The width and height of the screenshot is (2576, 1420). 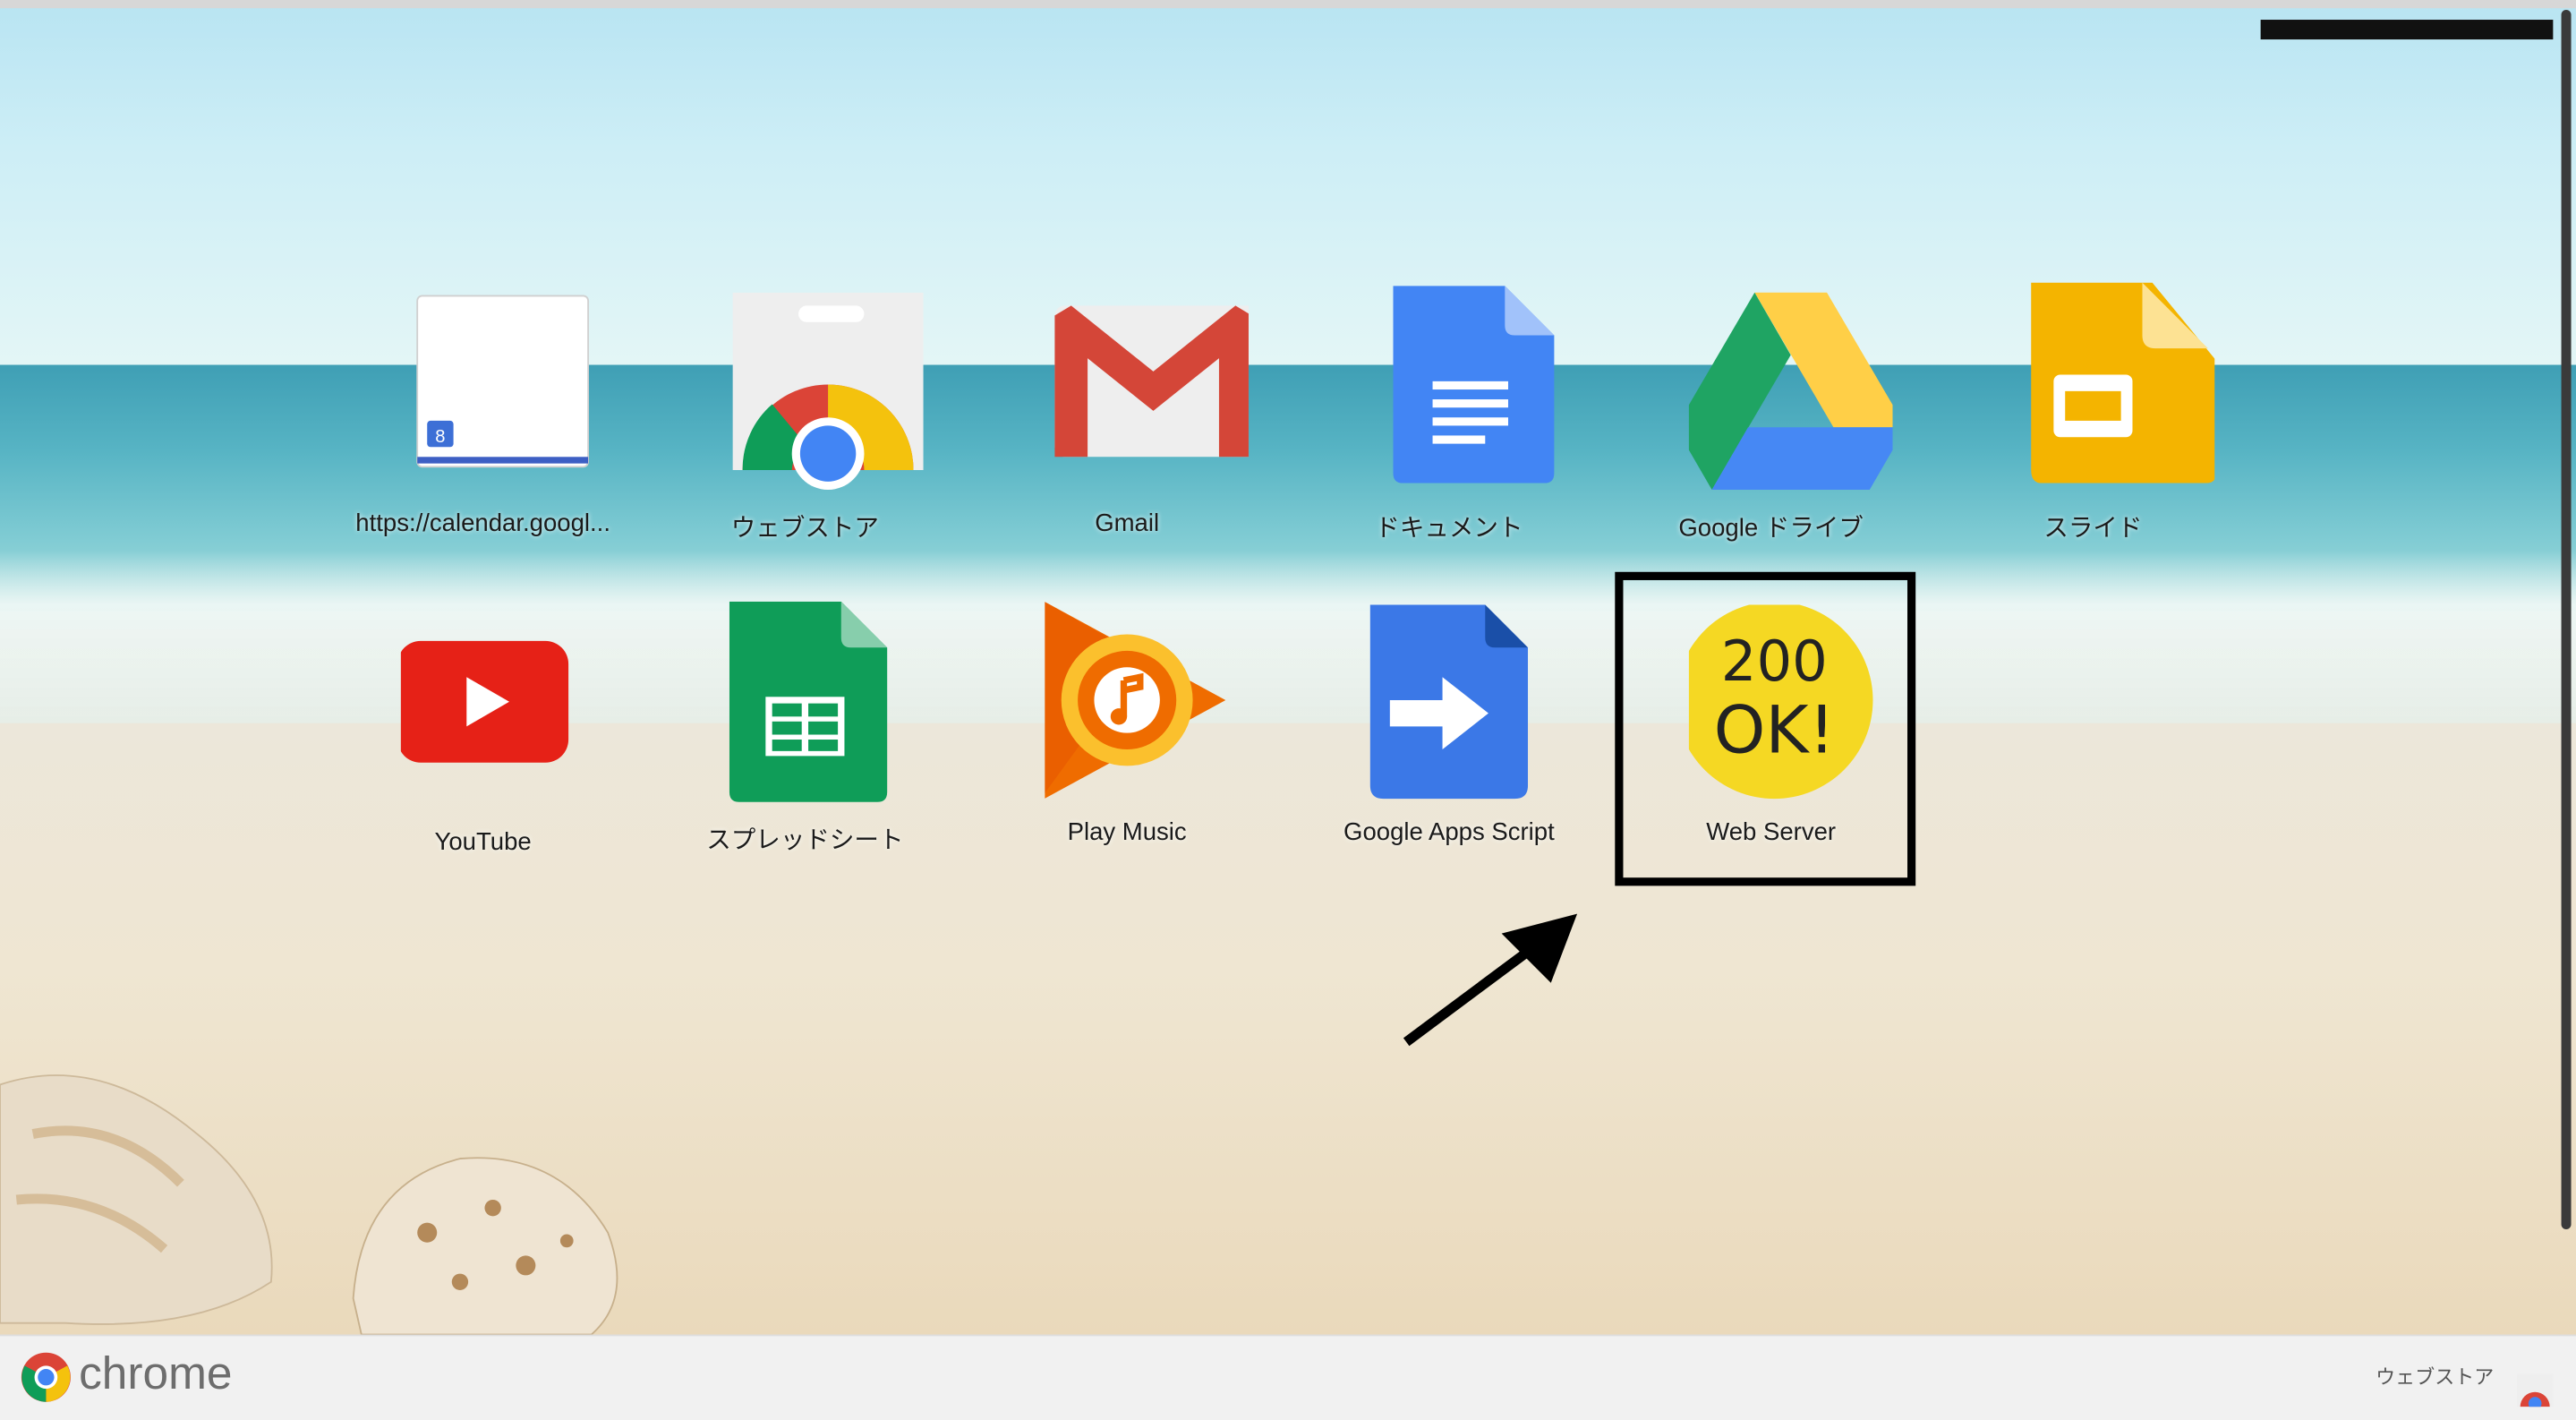 I want to click on web-store-app: ウェブストア, so click(x=805, y=432).